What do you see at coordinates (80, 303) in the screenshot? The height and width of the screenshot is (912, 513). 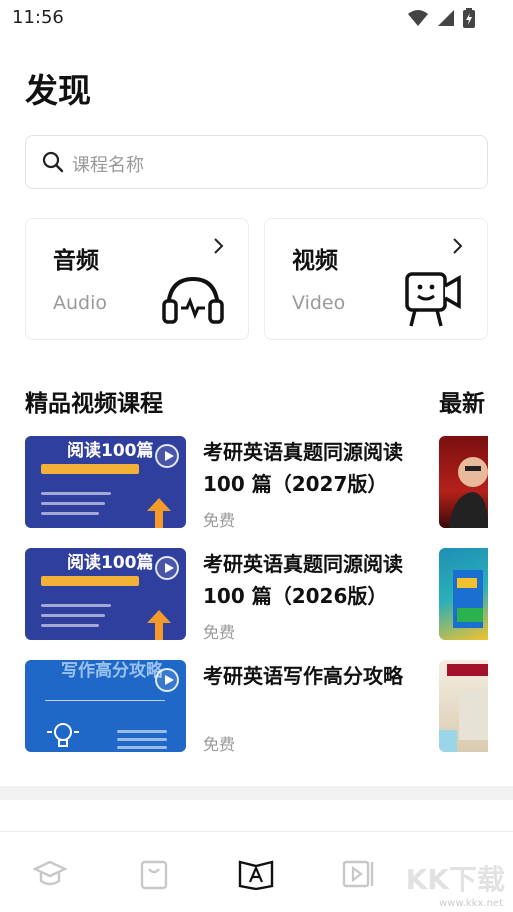 I see `audio-card-subtitle: Audio` at bounding box center [80, 303].